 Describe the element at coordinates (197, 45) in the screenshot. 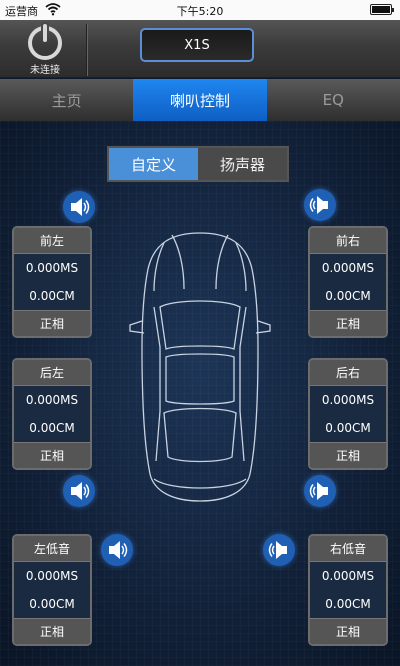

I see `device-select-button: X1S` at that location.